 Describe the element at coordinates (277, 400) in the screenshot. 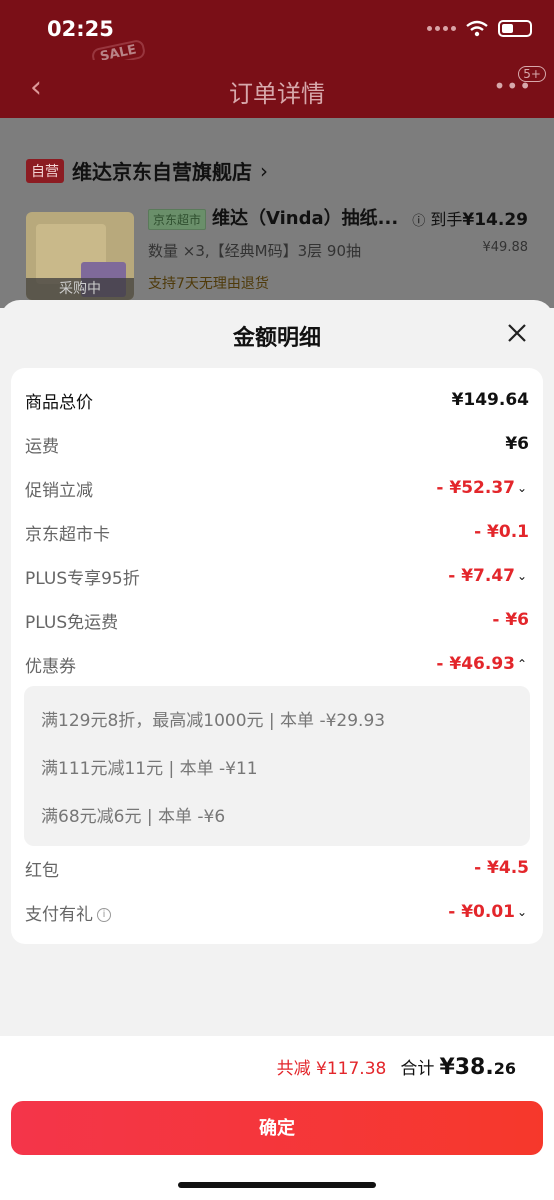

I see `row-total-goods: 商品总价 ¥149.64` at that location.